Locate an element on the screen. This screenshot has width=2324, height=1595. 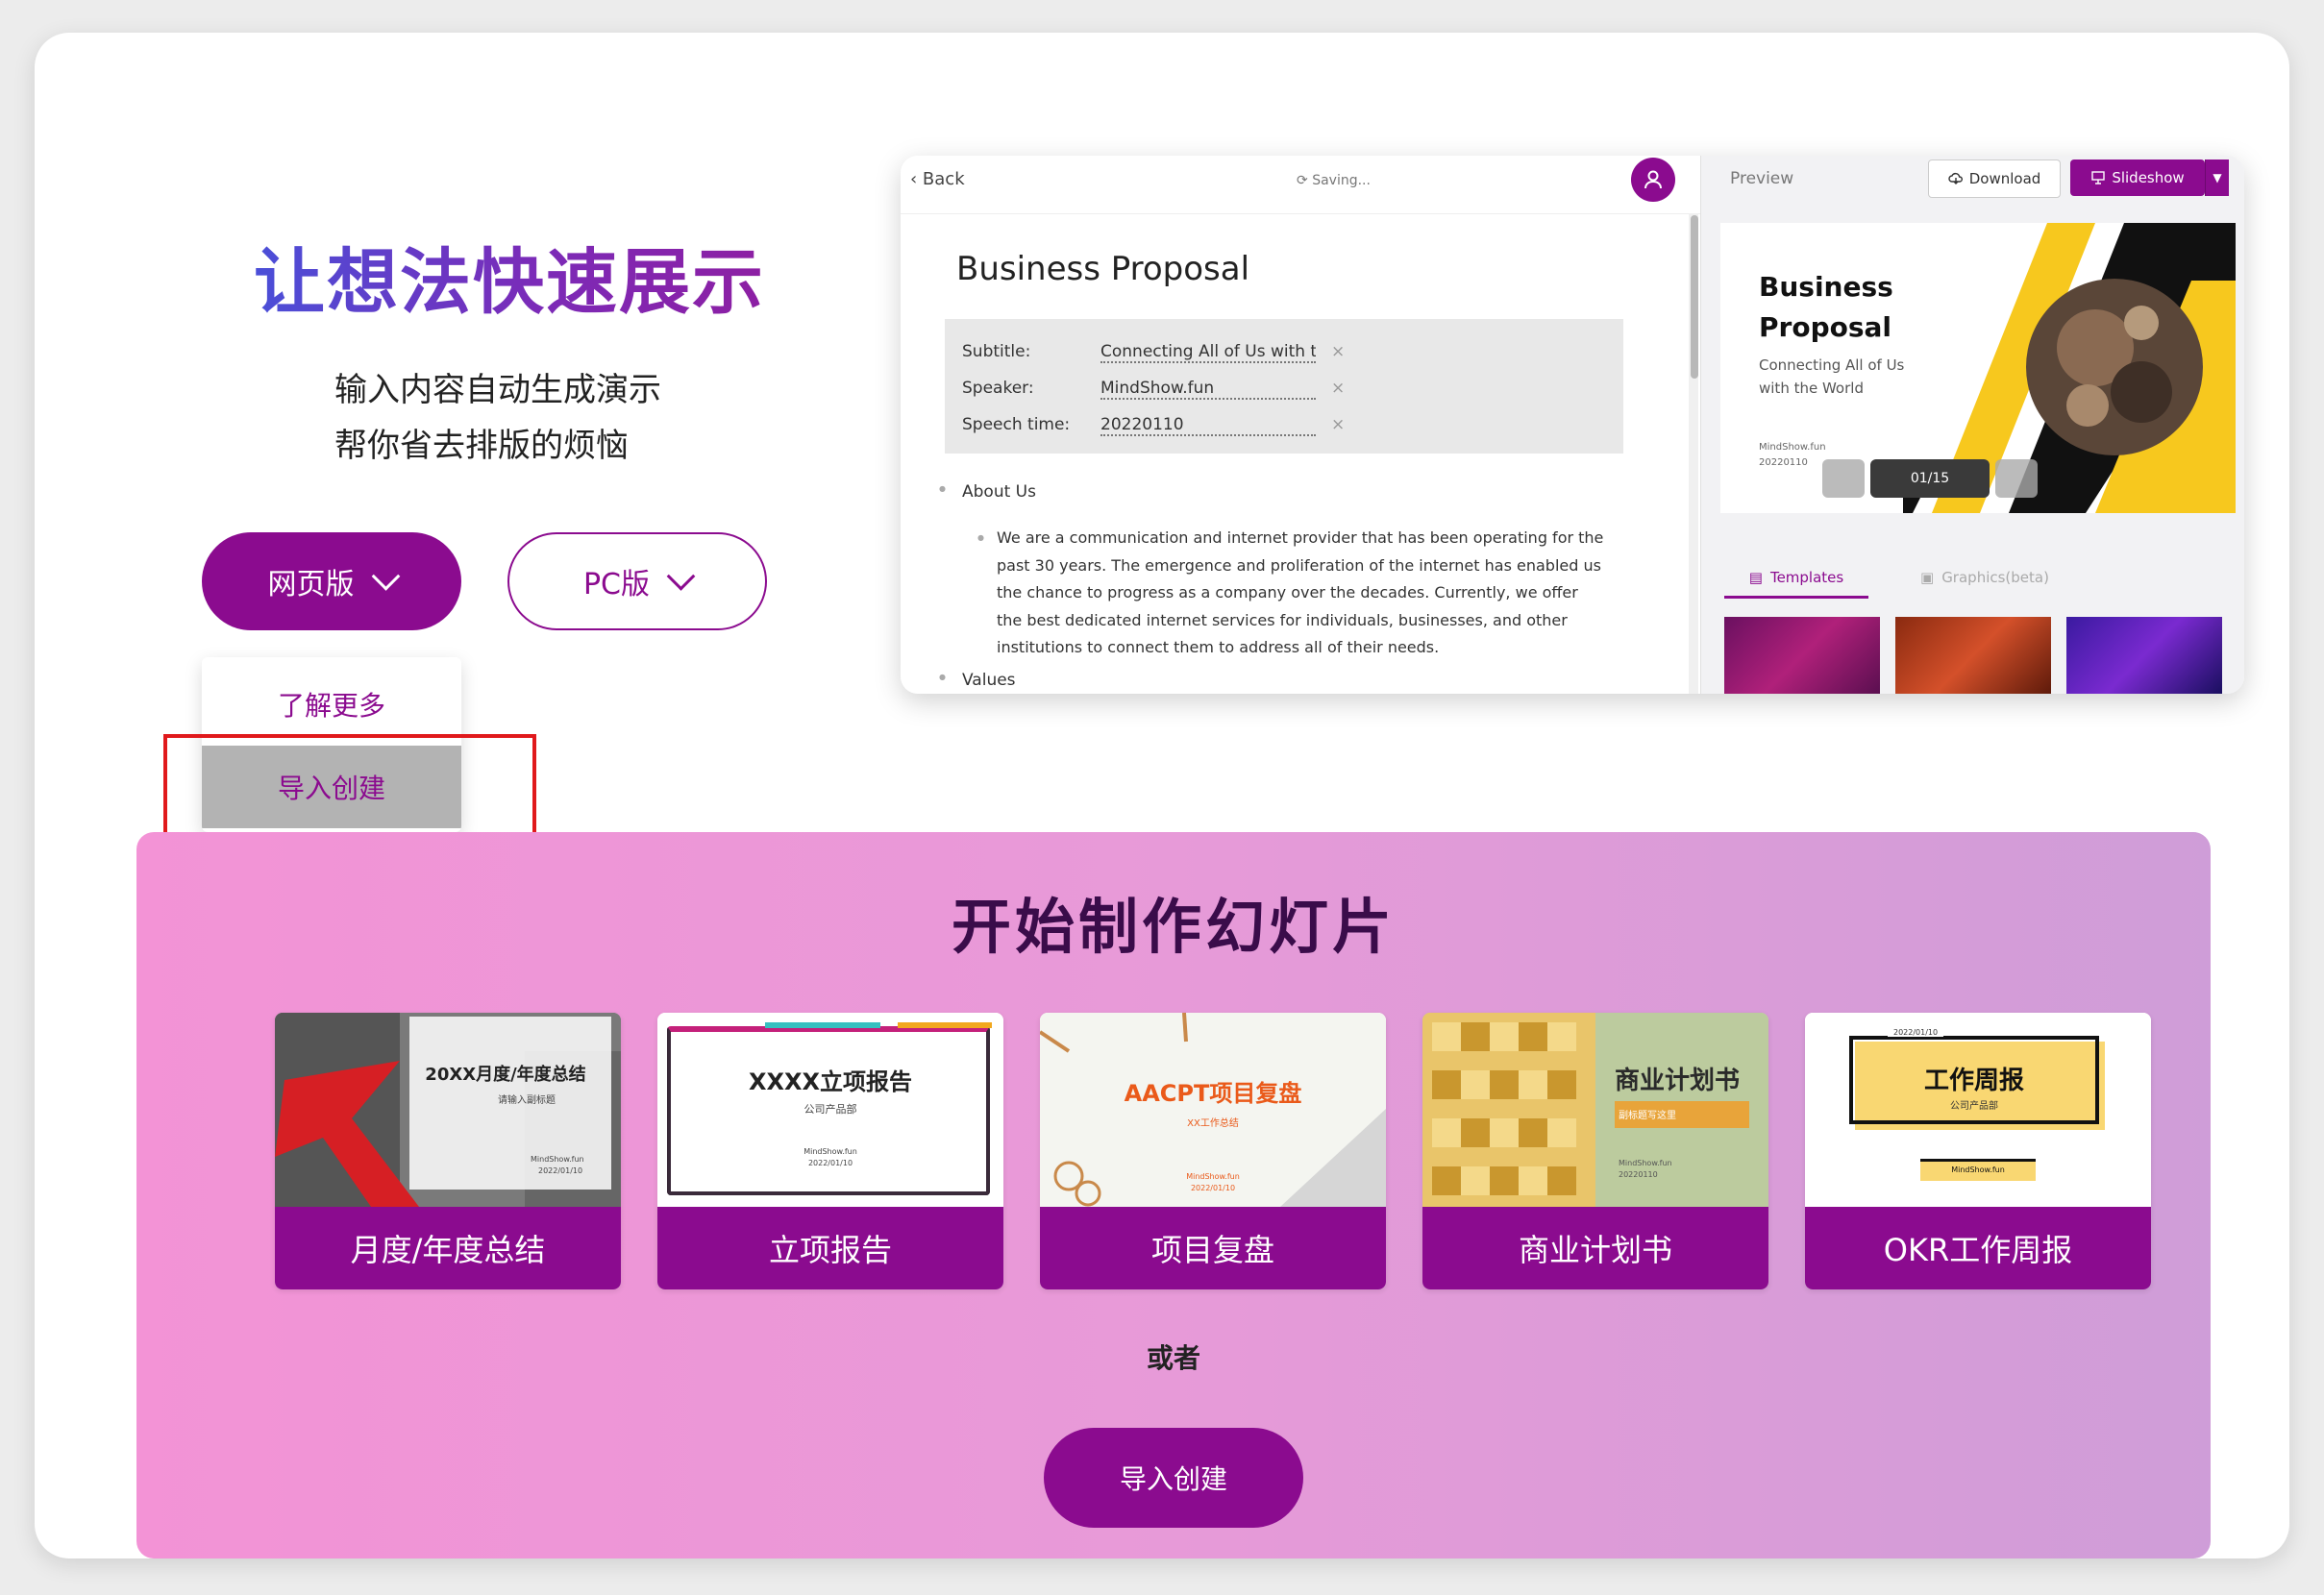
speaker-field: MindShow.fun is located at coordinates (1208, 389).